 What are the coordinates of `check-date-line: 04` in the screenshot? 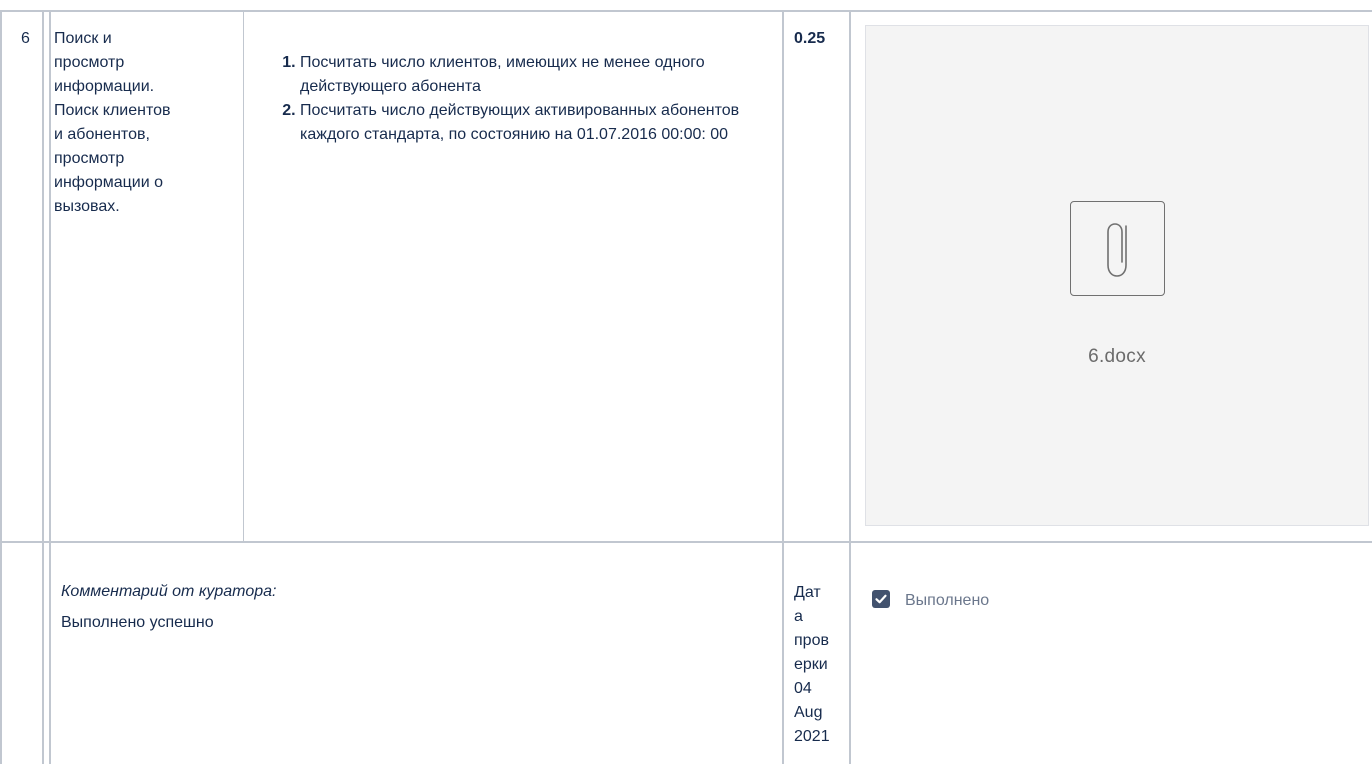 It's located at (803, 688).